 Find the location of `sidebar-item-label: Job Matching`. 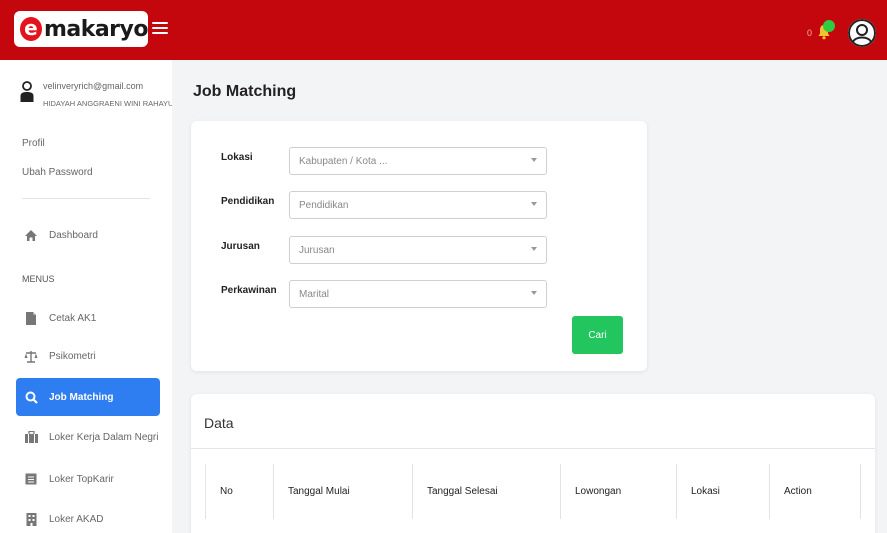

sidebar-item-label: Job Matching is located at coordinates (81, 397).